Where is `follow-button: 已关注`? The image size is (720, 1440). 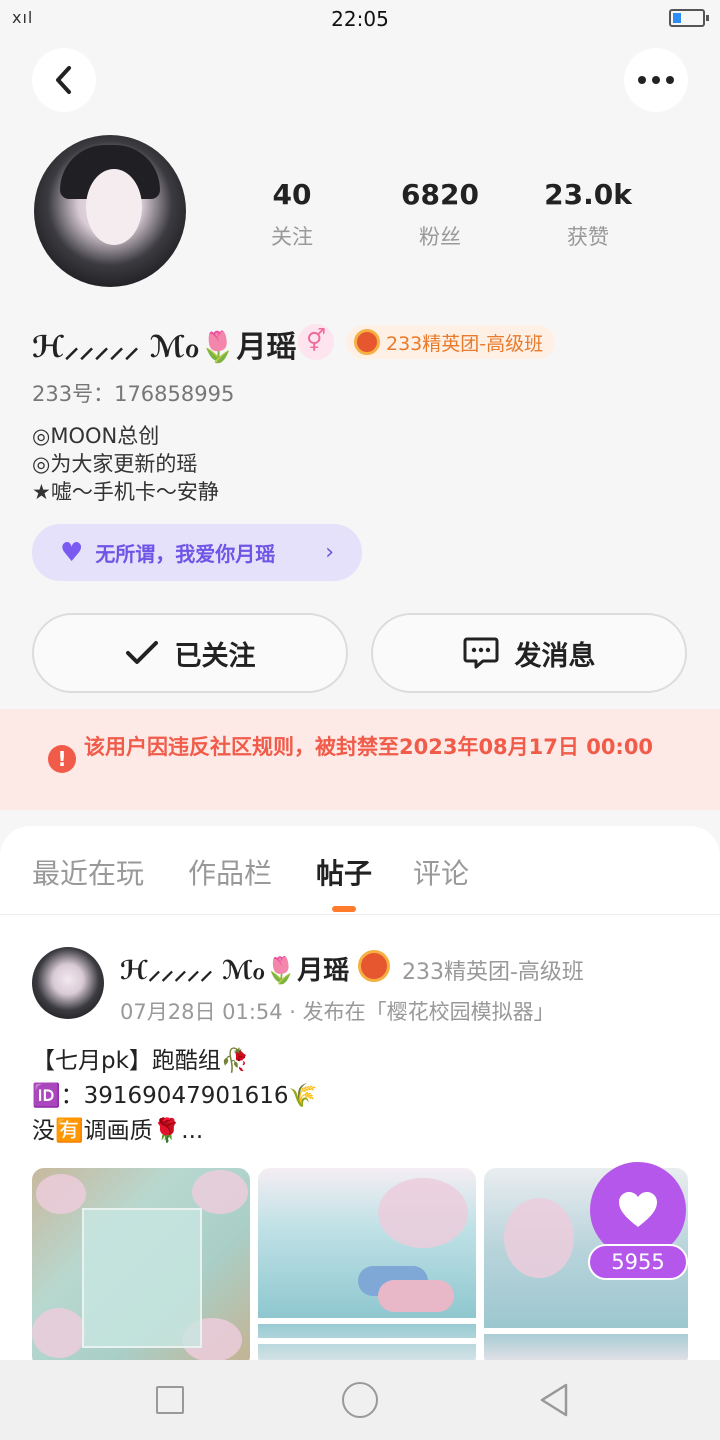 follow-button: 已关注 is located at coordinates (190, 653).